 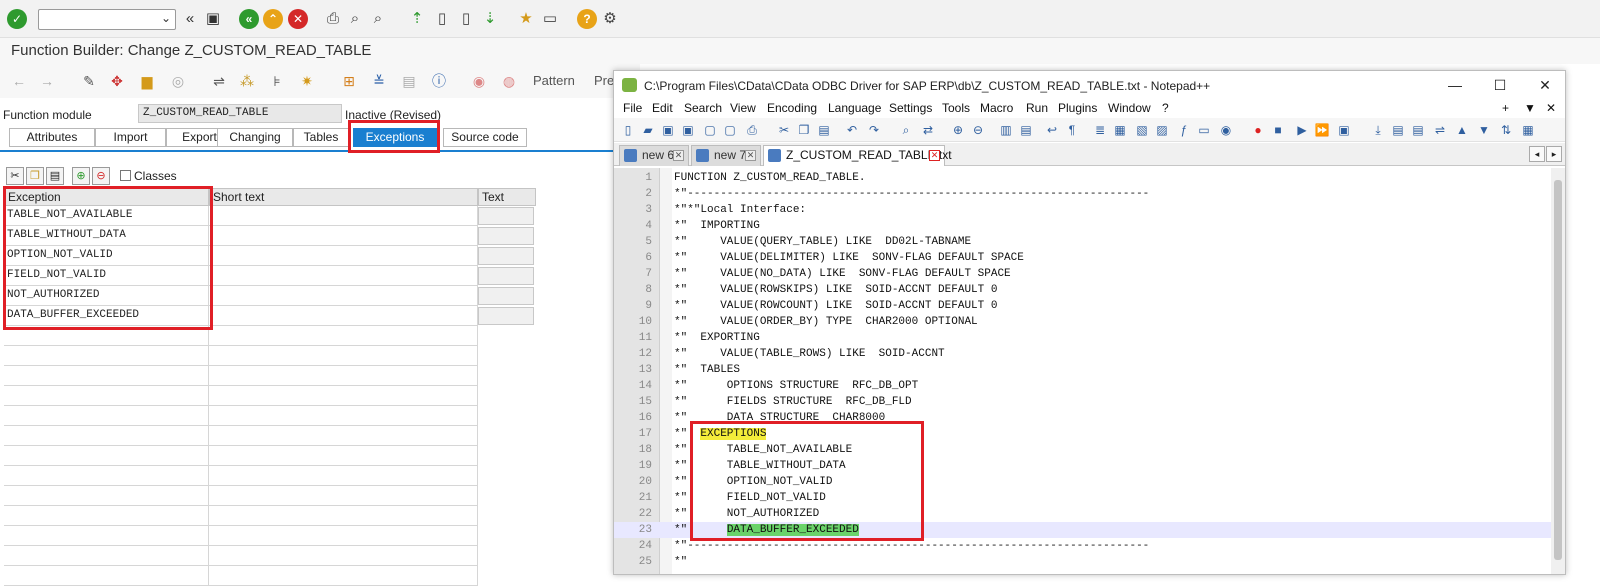 I want to click on close-all-icon: ▢, so click(x=730, y=130).